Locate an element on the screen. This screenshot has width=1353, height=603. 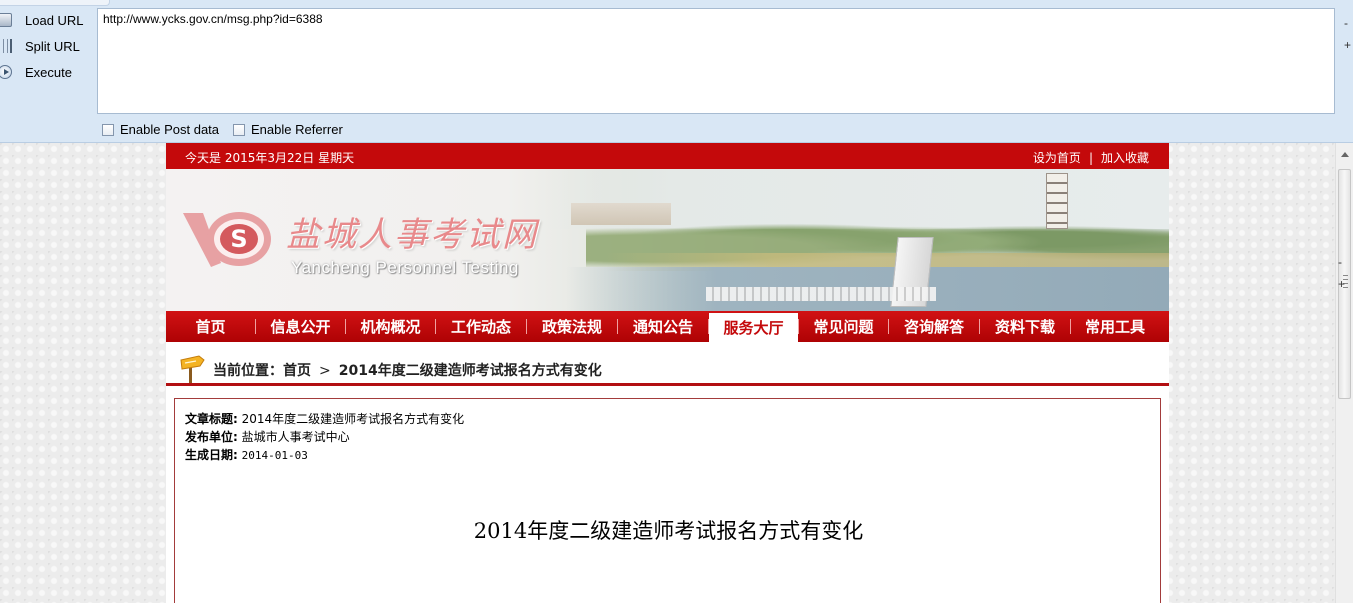
play-icon is located at coordinates (6, 72).